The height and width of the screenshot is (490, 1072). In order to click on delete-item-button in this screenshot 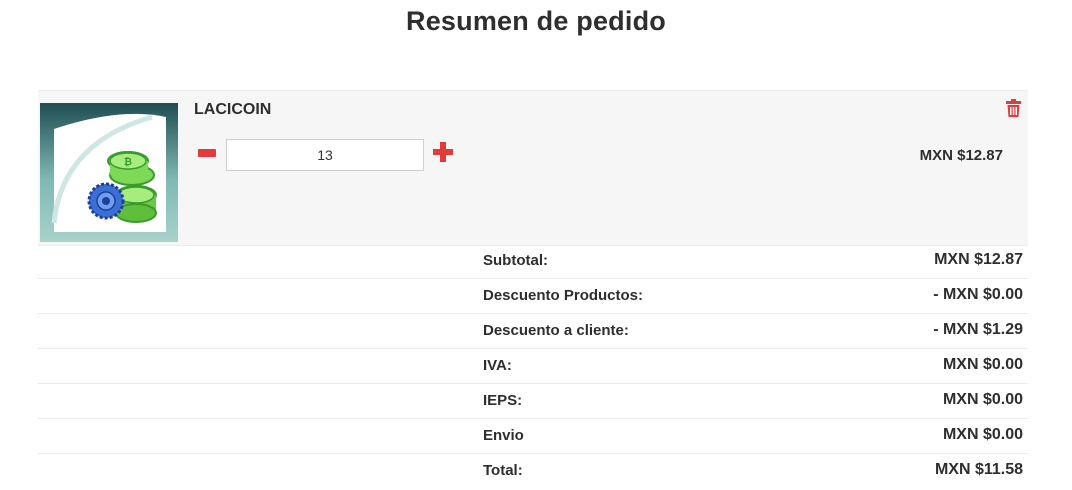, I will do `click(1013, 108)`.